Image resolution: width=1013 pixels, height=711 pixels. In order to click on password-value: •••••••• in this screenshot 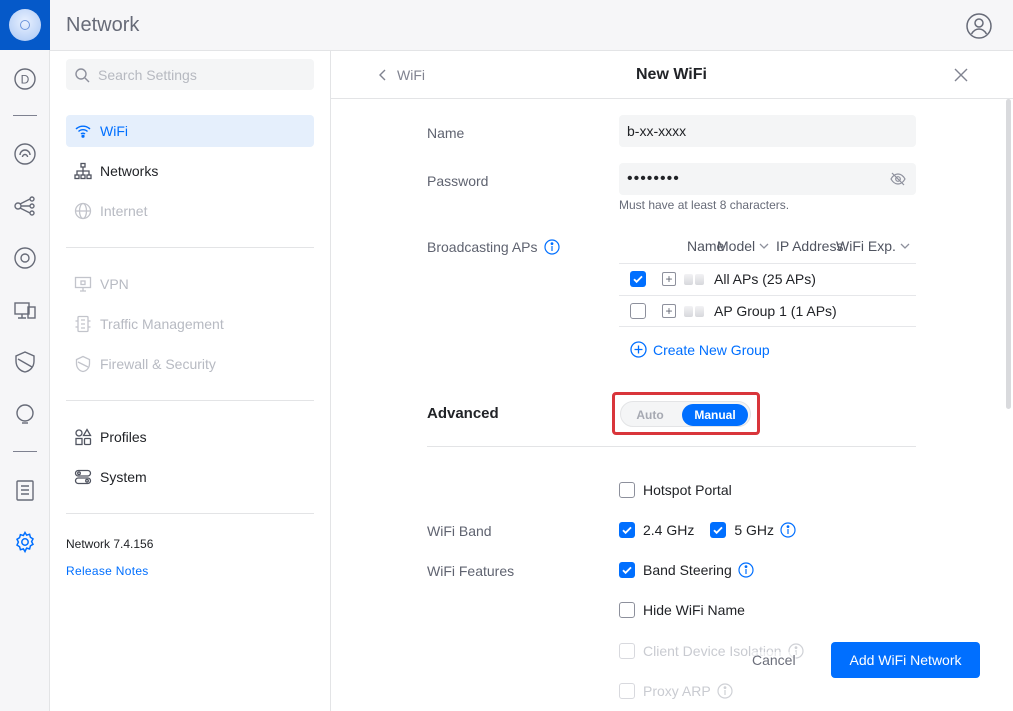, I will do `click(653, 178)`.